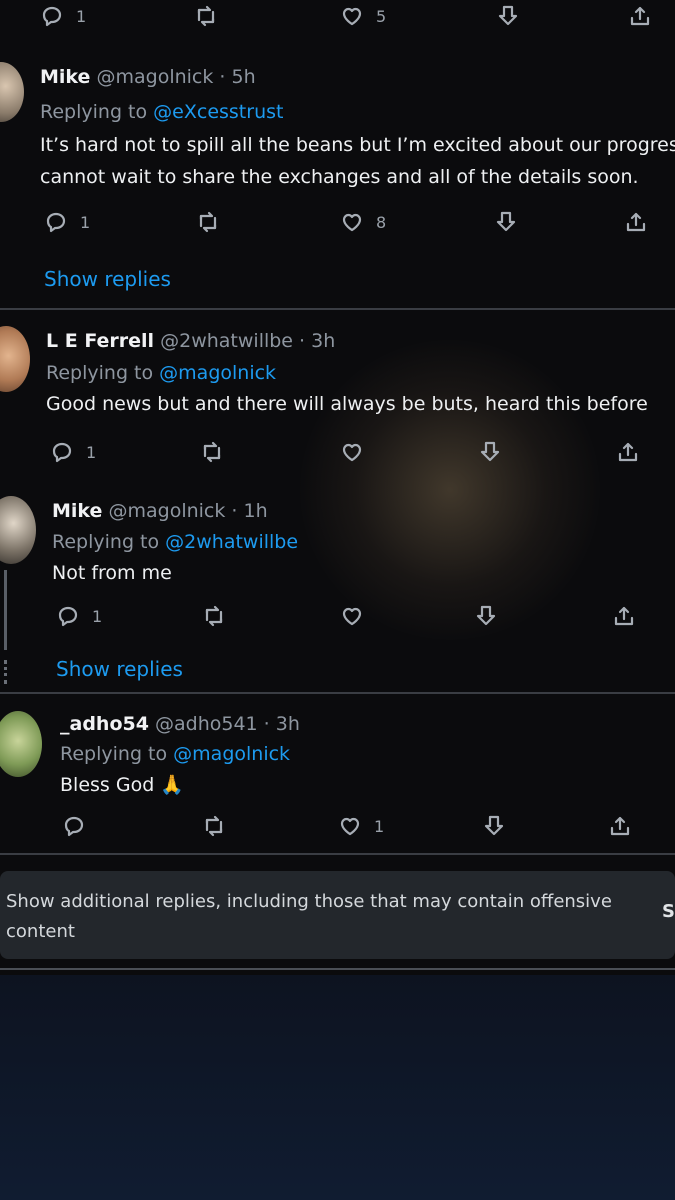 The height and width of the screenshot is (1200, 675). Describe the element at coordinates (450, 490) in the screenshot. I see `screen-glare` at that location.